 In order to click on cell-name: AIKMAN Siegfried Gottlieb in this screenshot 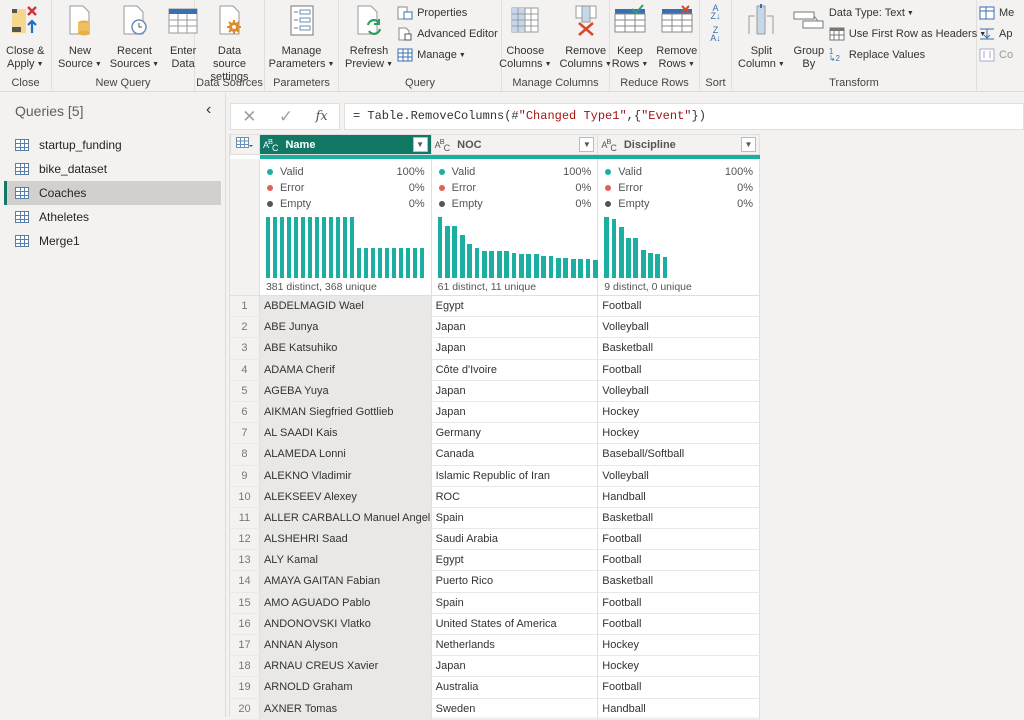, I will do `click(345, 412)`.